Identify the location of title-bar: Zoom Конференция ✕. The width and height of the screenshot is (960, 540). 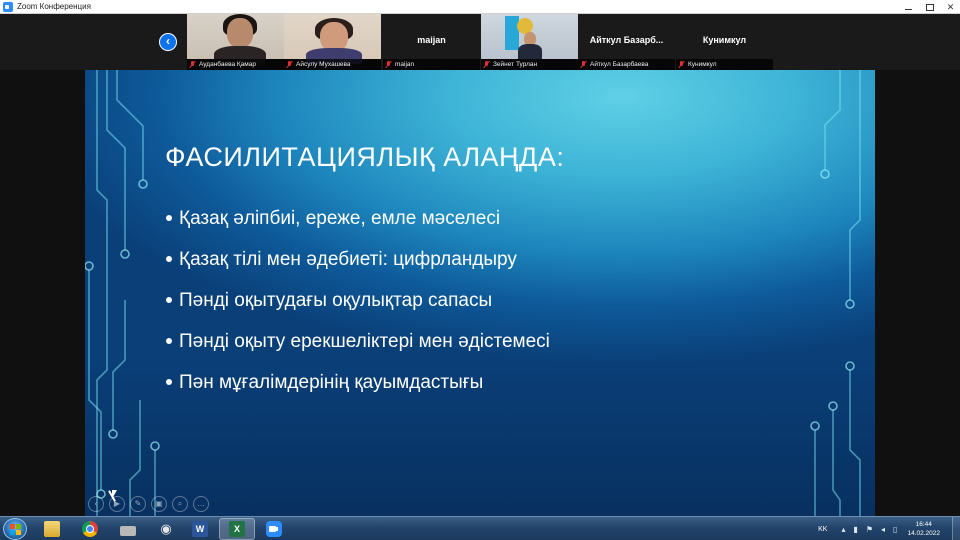
(480, 7).